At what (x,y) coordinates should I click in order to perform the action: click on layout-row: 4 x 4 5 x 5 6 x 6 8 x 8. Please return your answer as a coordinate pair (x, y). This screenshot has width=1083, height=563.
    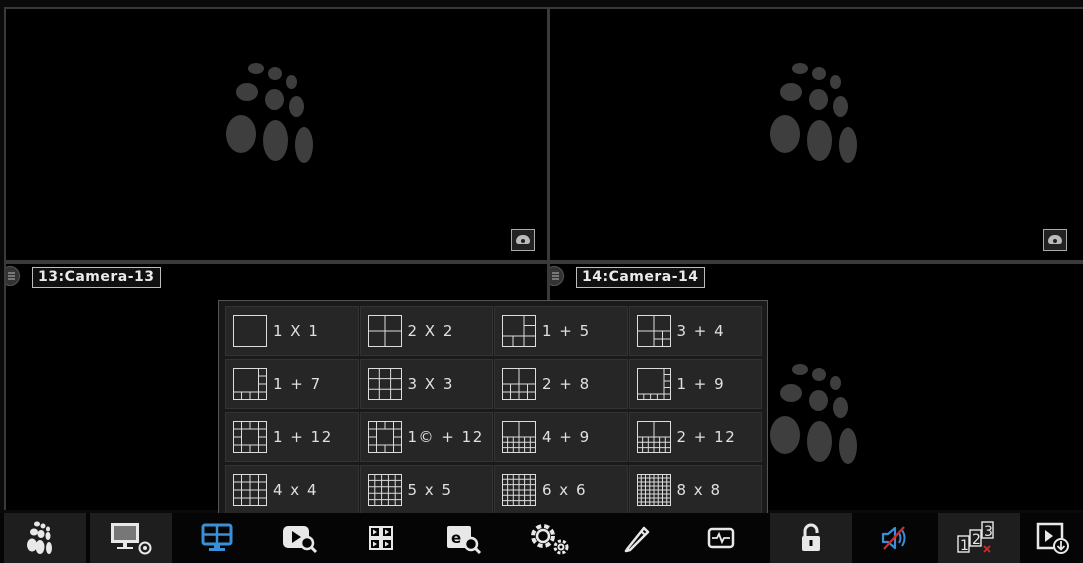
    Looking at the image, I should click on (494, 491).